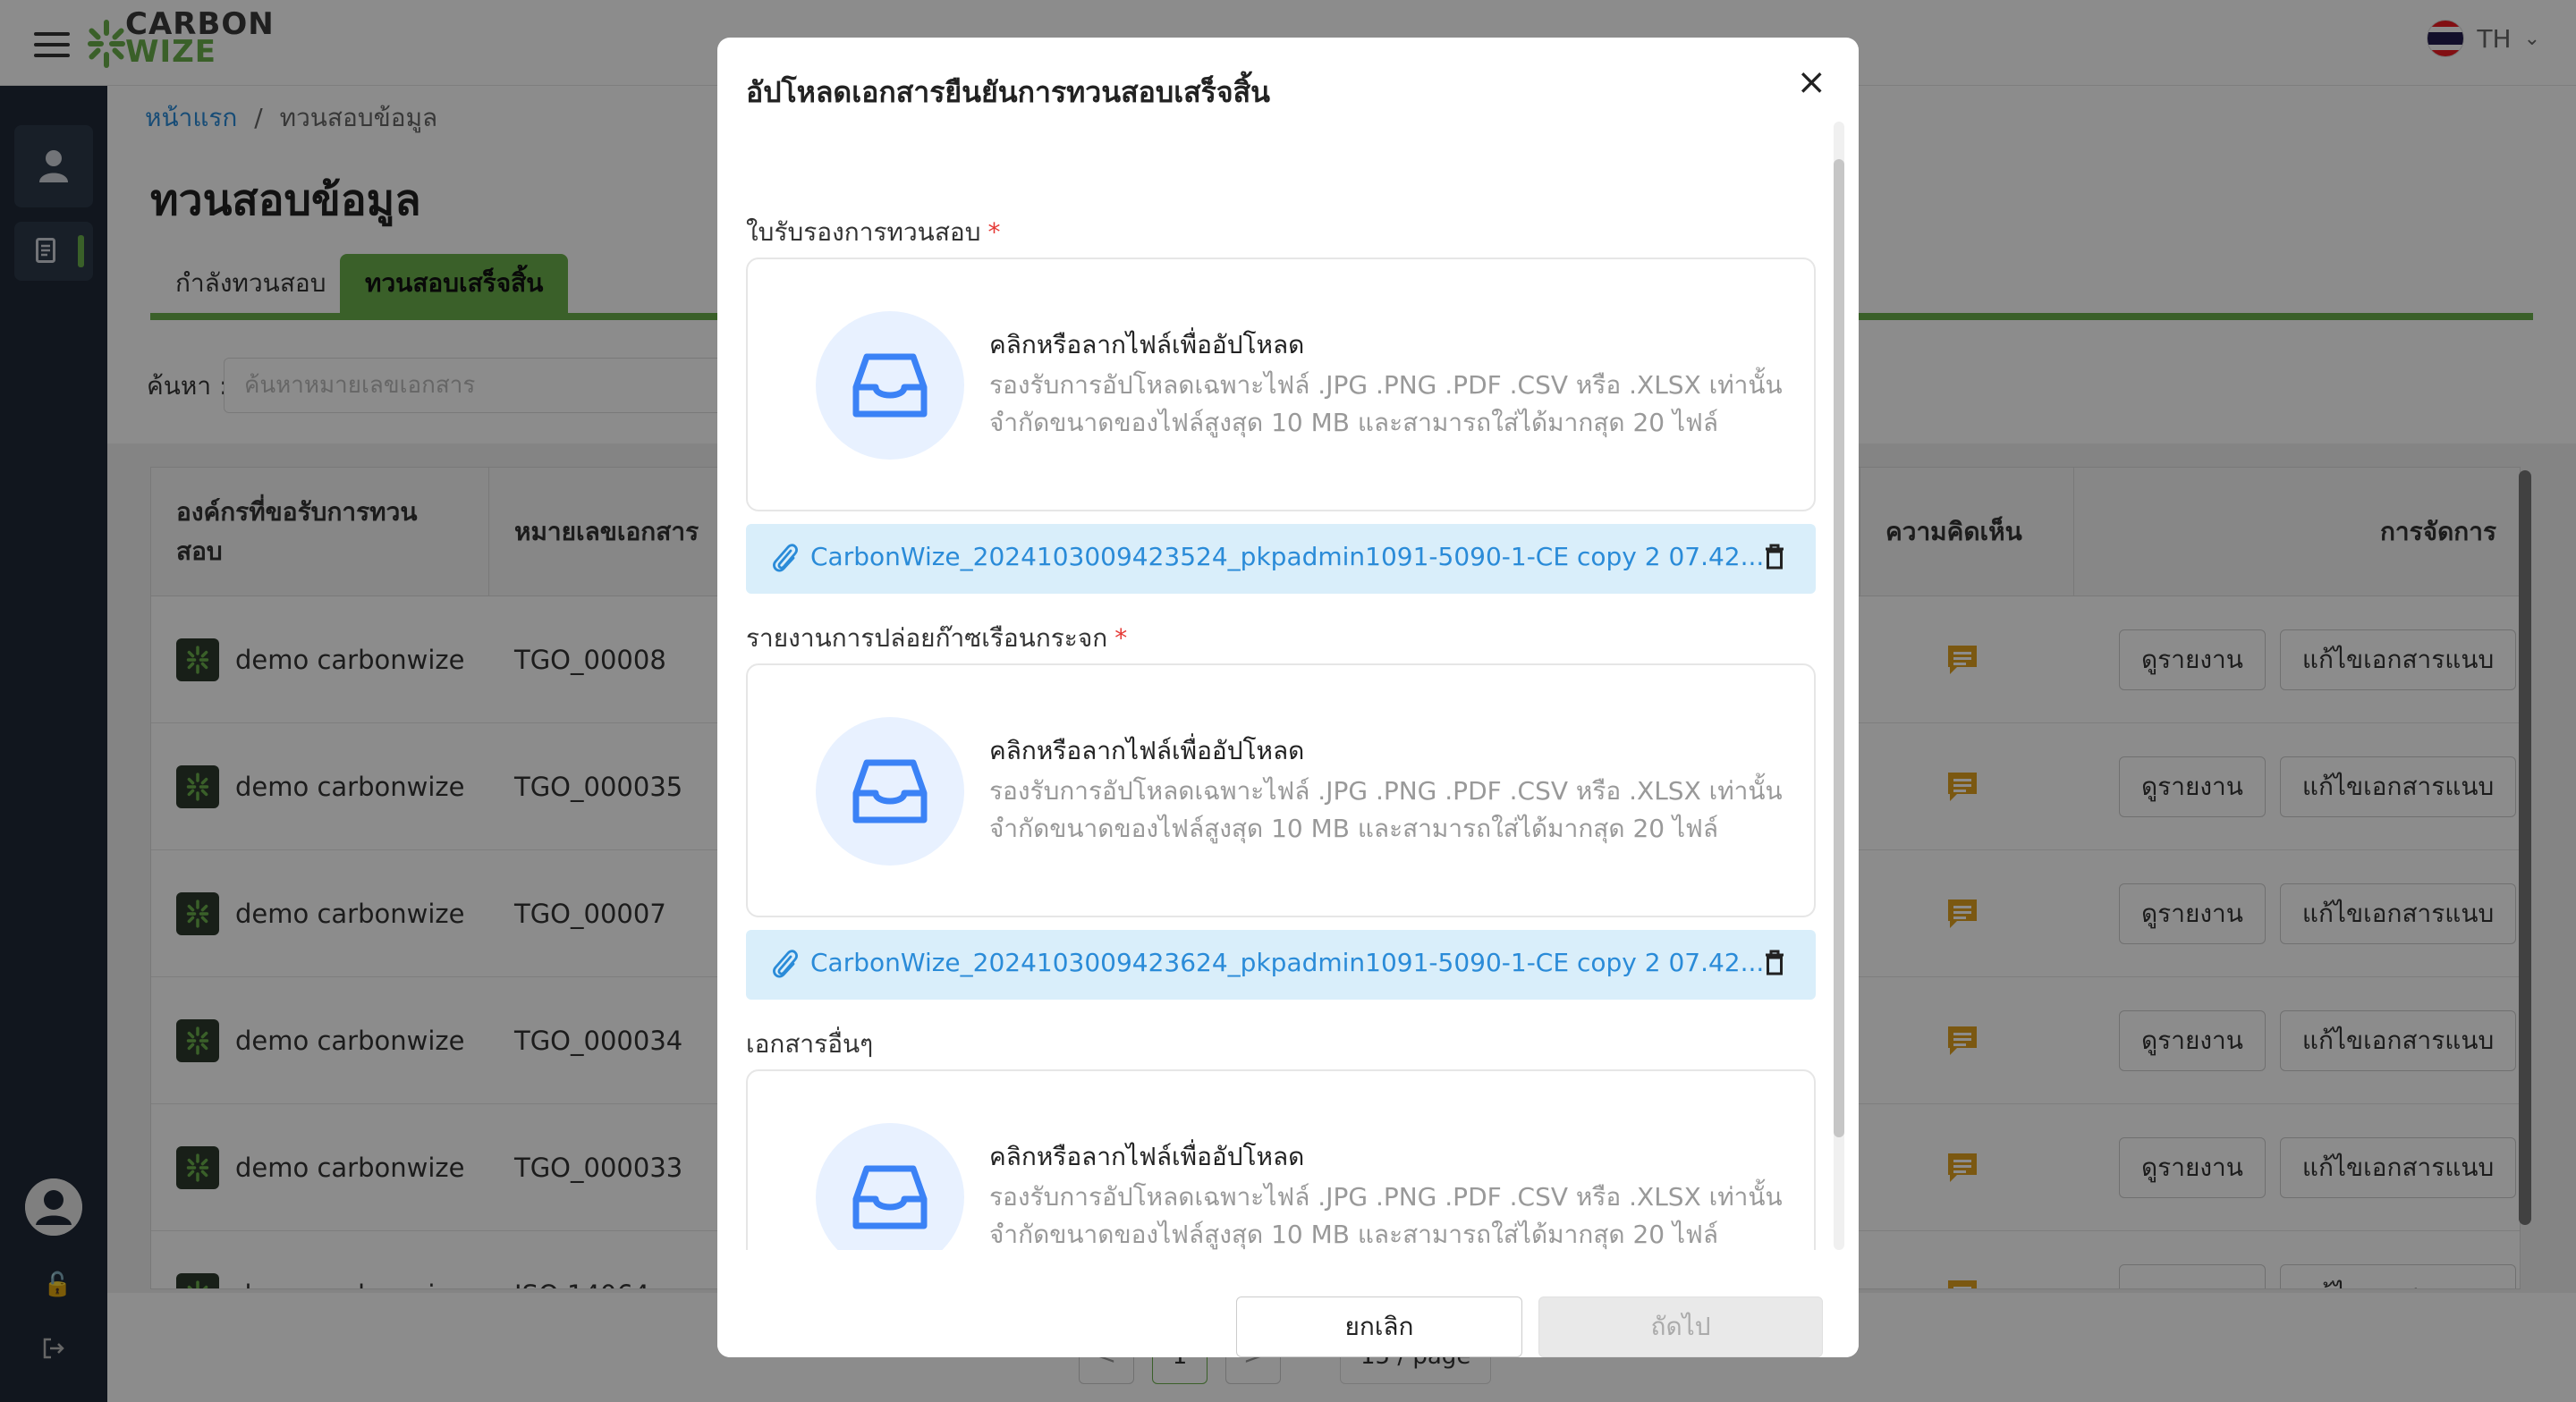 The width and height of the screenshot is (2576, 1402). What do you see at coordinates (927, 638) in the screenshot?
I see `field-label-ghg-report-text: รายงานการปล่อยก๊าซเรือนกระจก` at bounding box center [927, 638].